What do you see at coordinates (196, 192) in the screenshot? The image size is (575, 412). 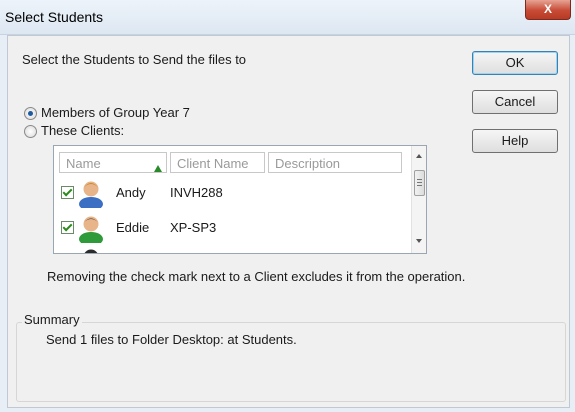 I see `row-client-name: INVH288` at bounding box center [196, 192].